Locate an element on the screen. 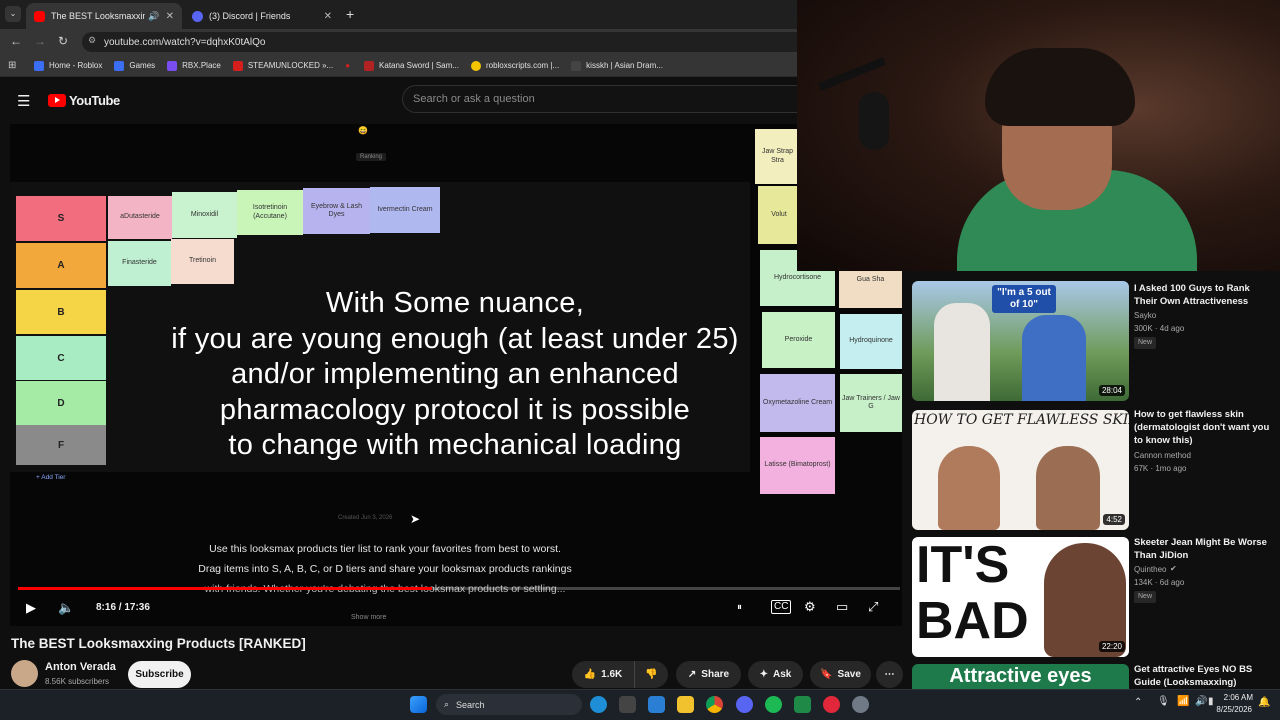 This screenshot has width=1280, height=720. clock-time: 2:06 AM is located at coordinates (1236, 697).